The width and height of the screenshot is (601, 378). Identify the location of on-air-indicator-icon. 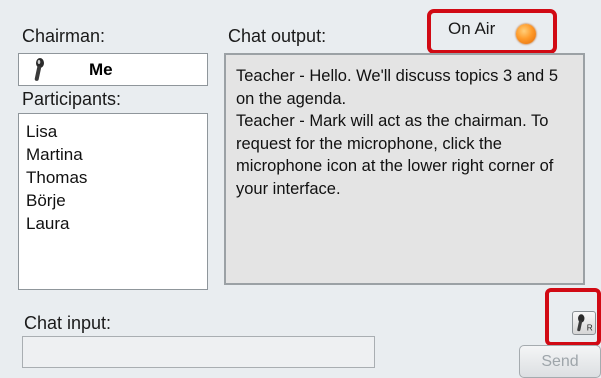
(526, 34).